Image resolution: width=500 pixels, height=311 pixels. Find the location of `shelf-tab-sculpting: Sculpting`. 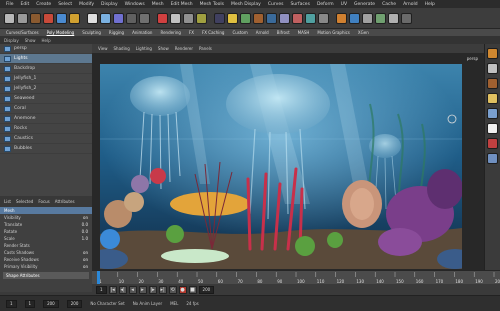

shelf-tab-sculpting: Sculpting is located at coordinates (91, 32).